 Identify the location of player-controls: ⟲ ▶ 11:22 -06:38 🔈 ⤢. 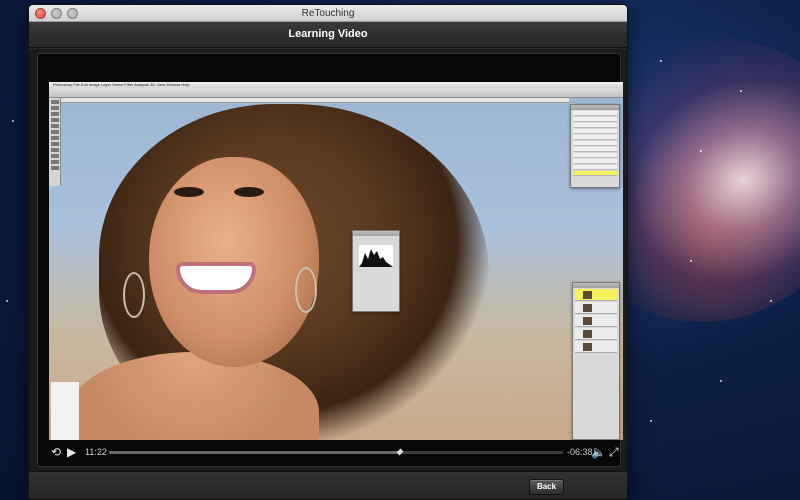
(336, 452).